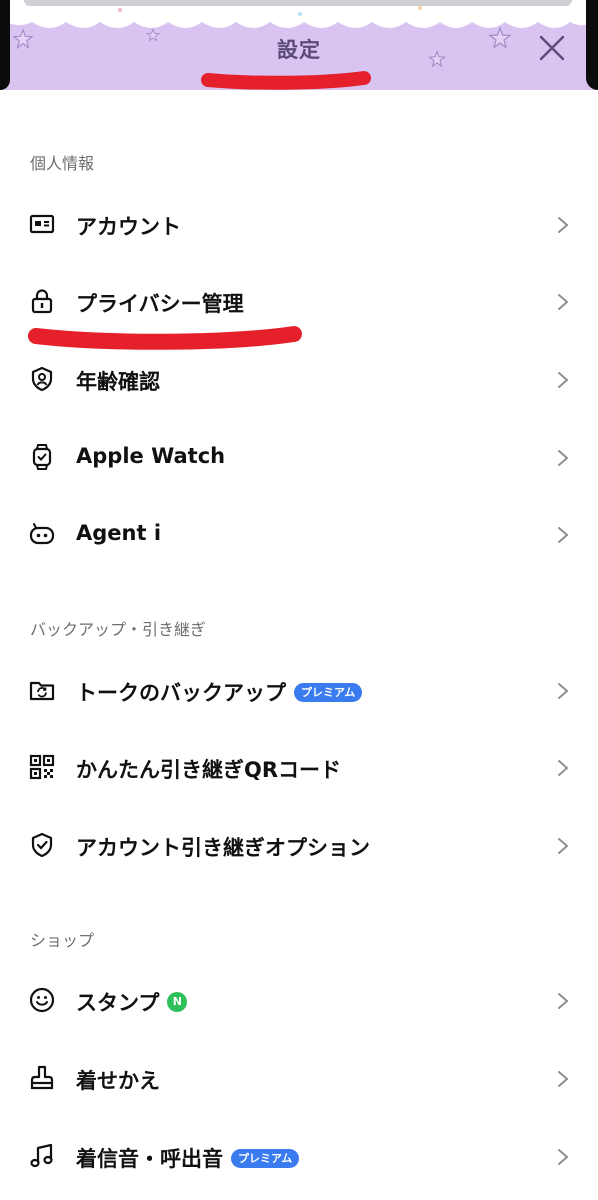 Image resolution: width=598 pixels, height=1200 pixels. I want to click on settings-item-ringtones: 着信音・呼出音 プレミアム, so click(299, 1158).